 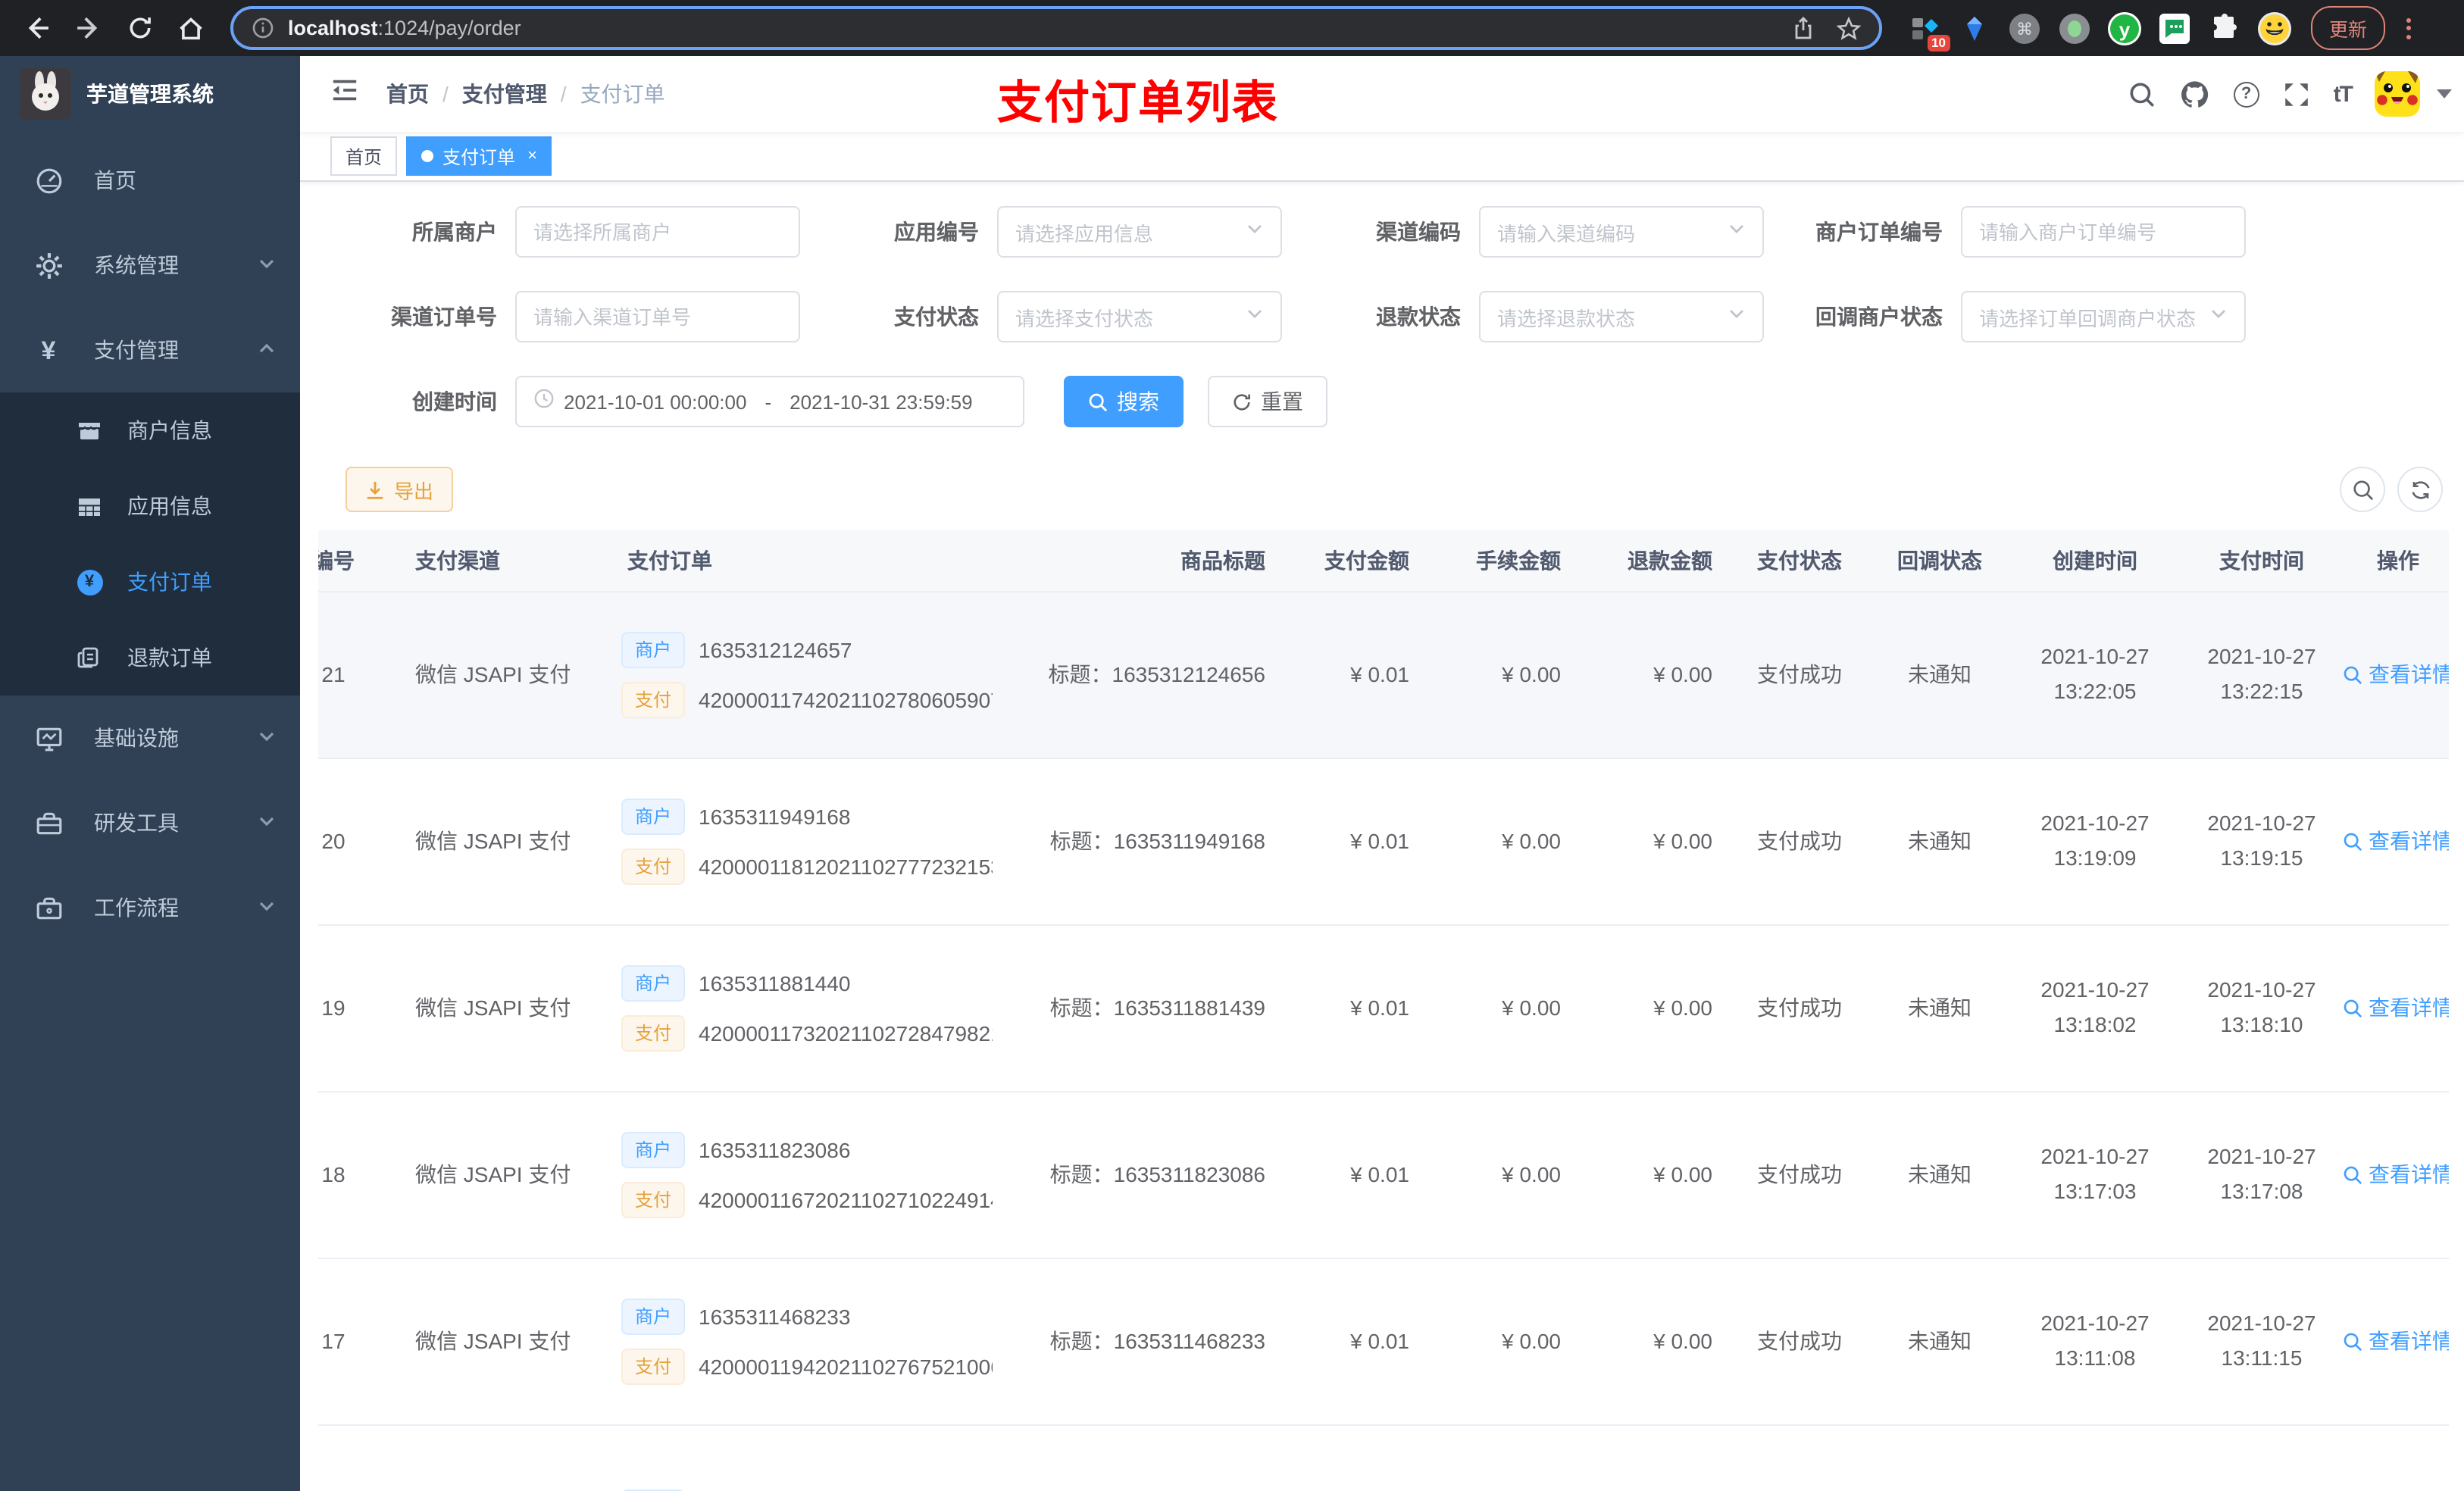 I want to click on header-search-icon, so click(x=2142, y=94).